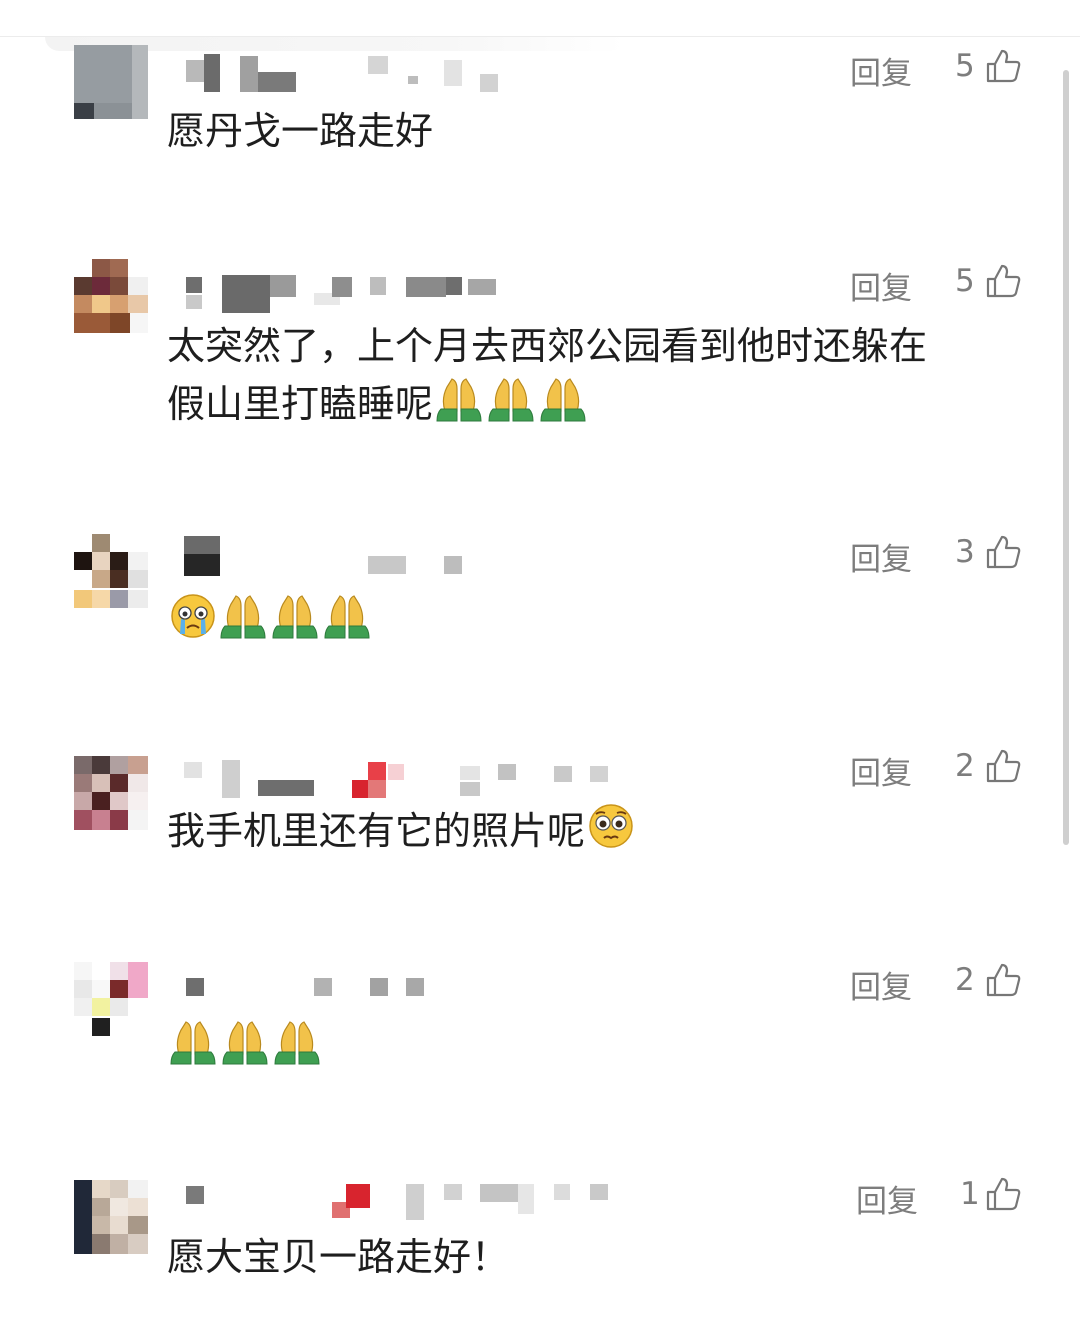 The image size is (1080, 1321). Describe the element at coordinates (300, 404) in the screenshot. I see `comment-text: 假山里打瞌睡呢` at that location.